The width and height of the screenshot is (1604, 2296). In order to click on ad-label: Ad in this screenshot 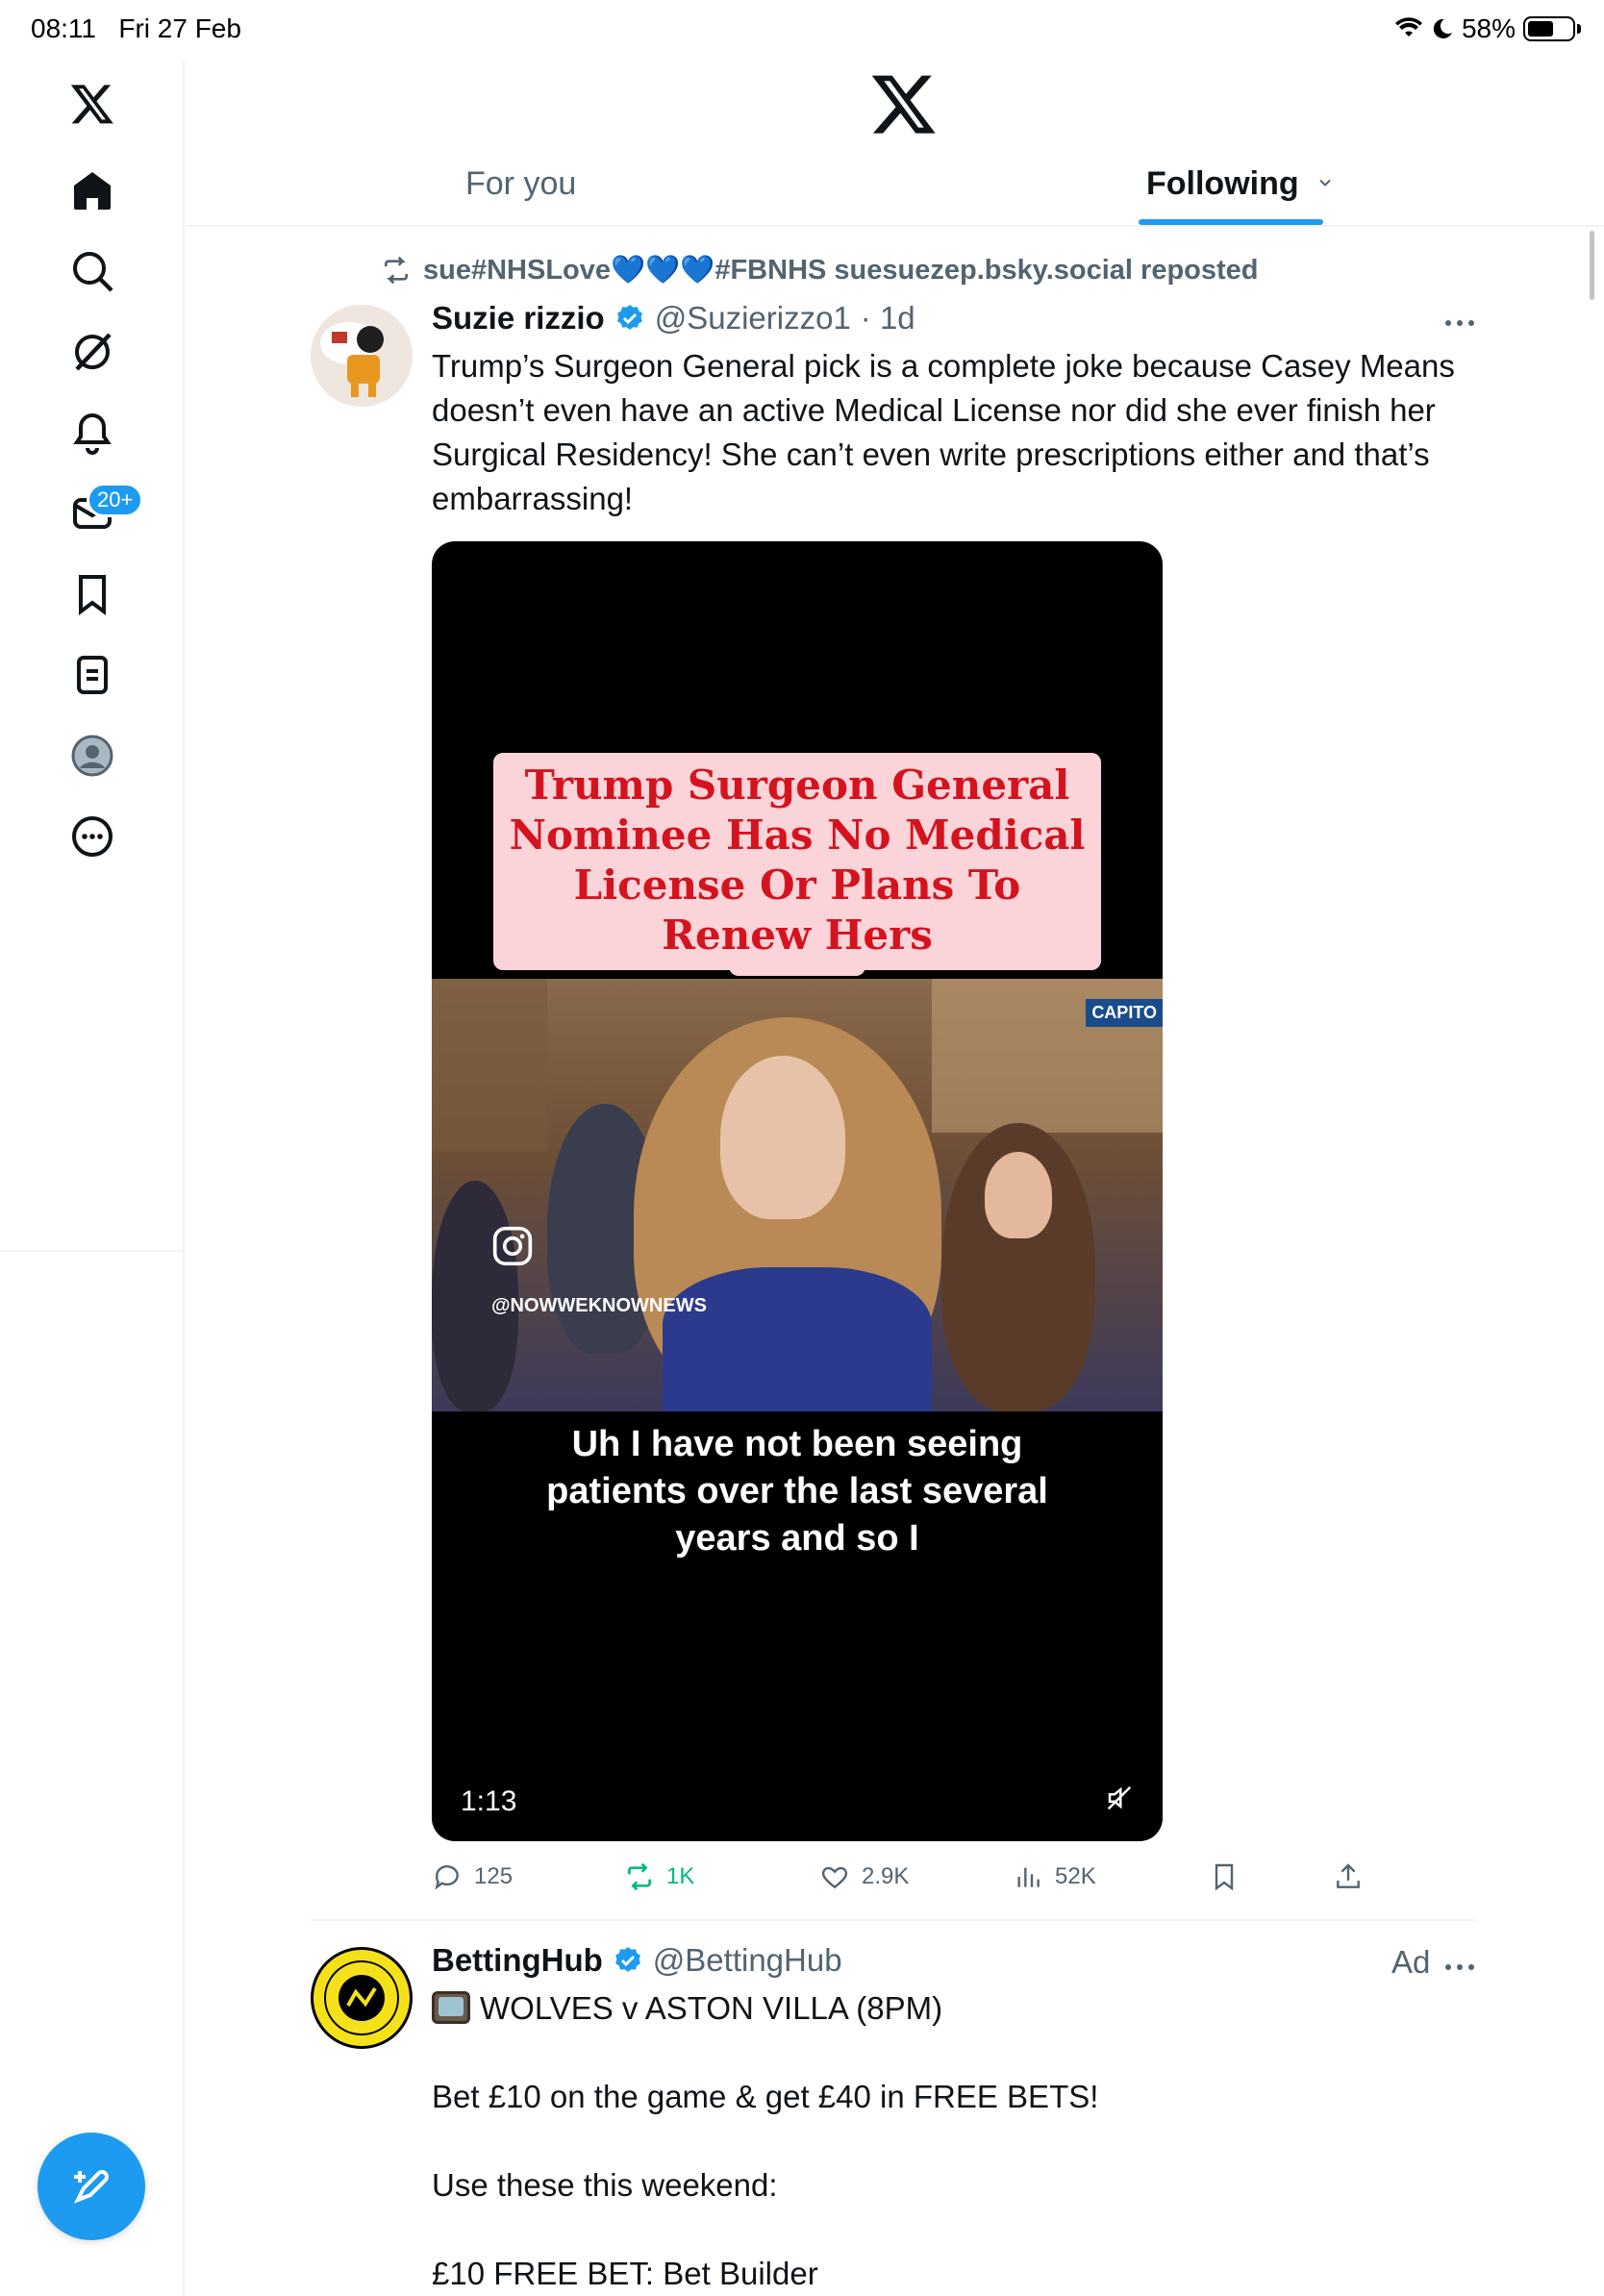, I will do `click(1411, 1962)`.